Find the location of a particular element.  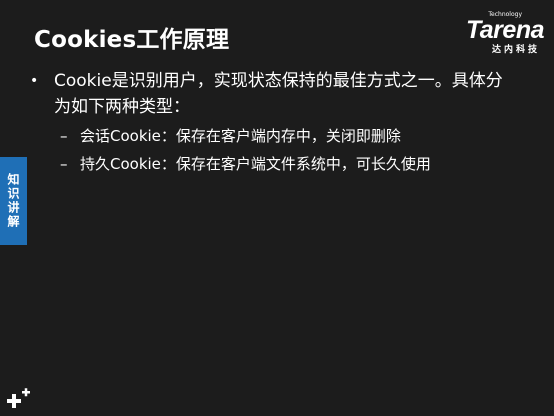

sub-bullet-item: – 会话Cookie：保存在客户端内存中，关闭即删除 is located at coordinates (295, 136).